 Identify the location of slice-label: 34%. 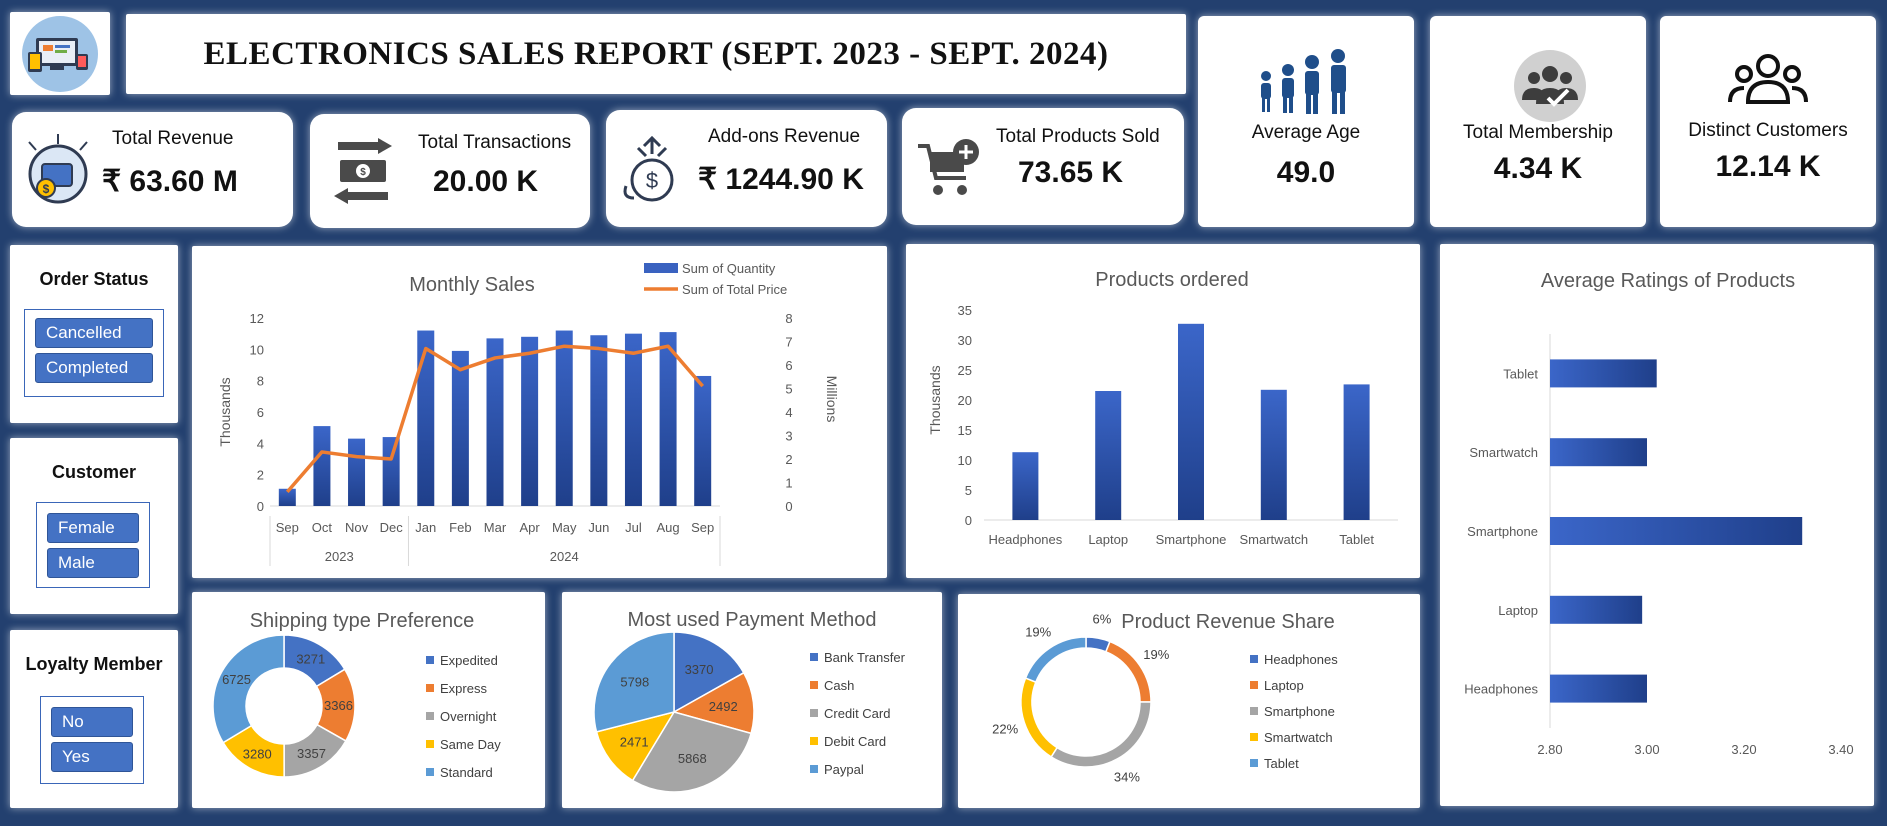
(1127, 776).